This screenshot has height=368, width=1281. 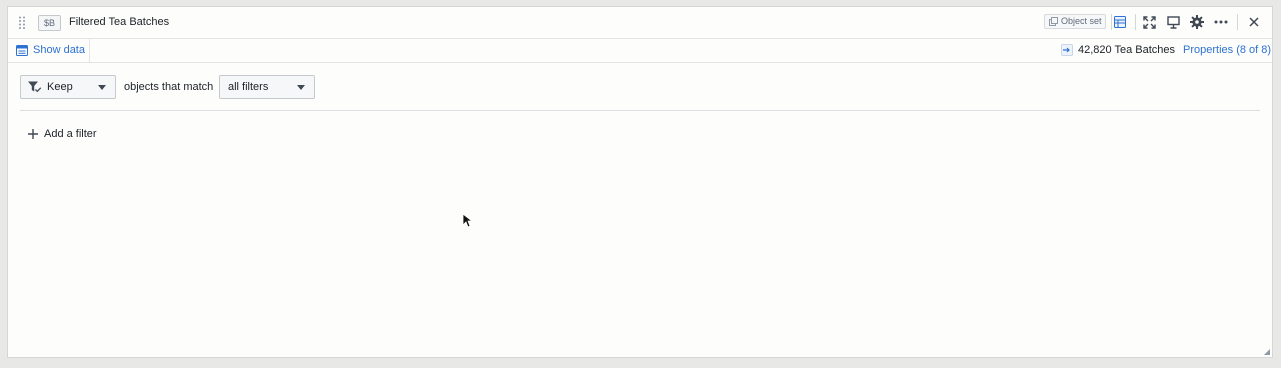 What do you see at coordinates (1127, 50) in the screenshot?
I see `object-count-label: 42,820 Tea Batches` at bounding box center [1127, 50].